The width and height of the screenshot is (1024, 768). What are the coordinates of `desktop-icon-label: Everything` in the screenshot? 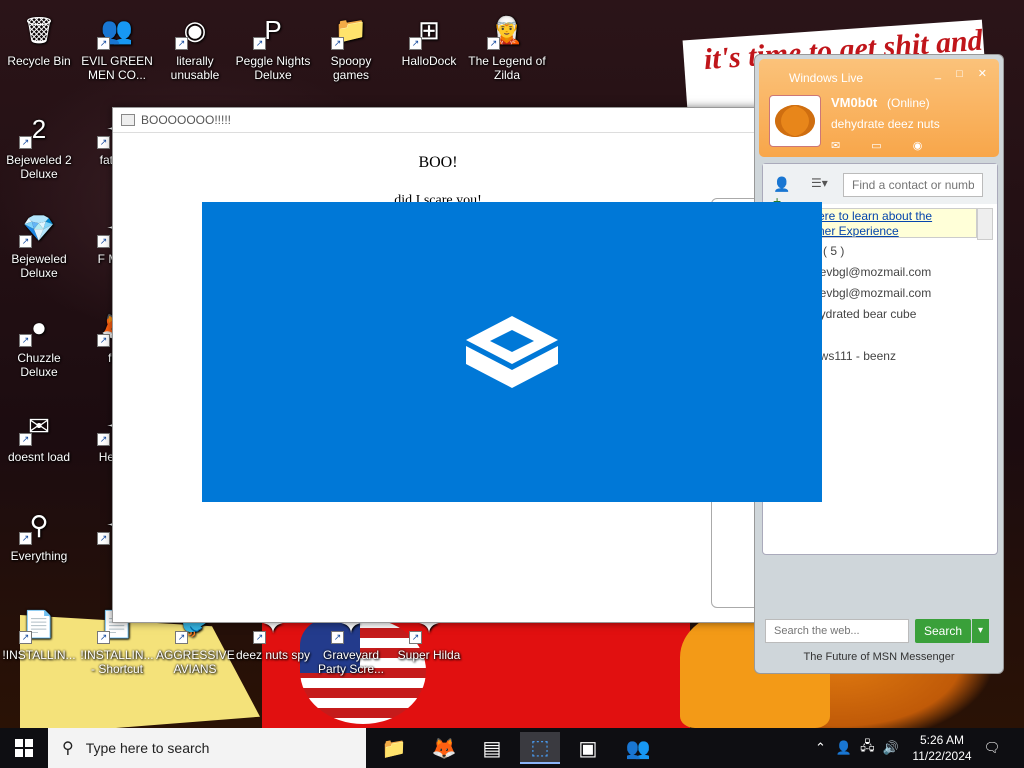 It's located at (39, 556).